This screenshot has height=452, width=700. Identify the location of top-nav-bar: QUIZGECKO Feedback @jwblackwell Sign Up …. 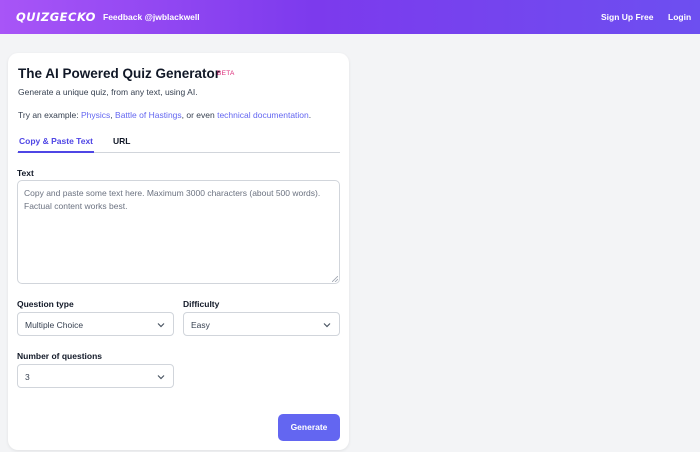
(350, 17).